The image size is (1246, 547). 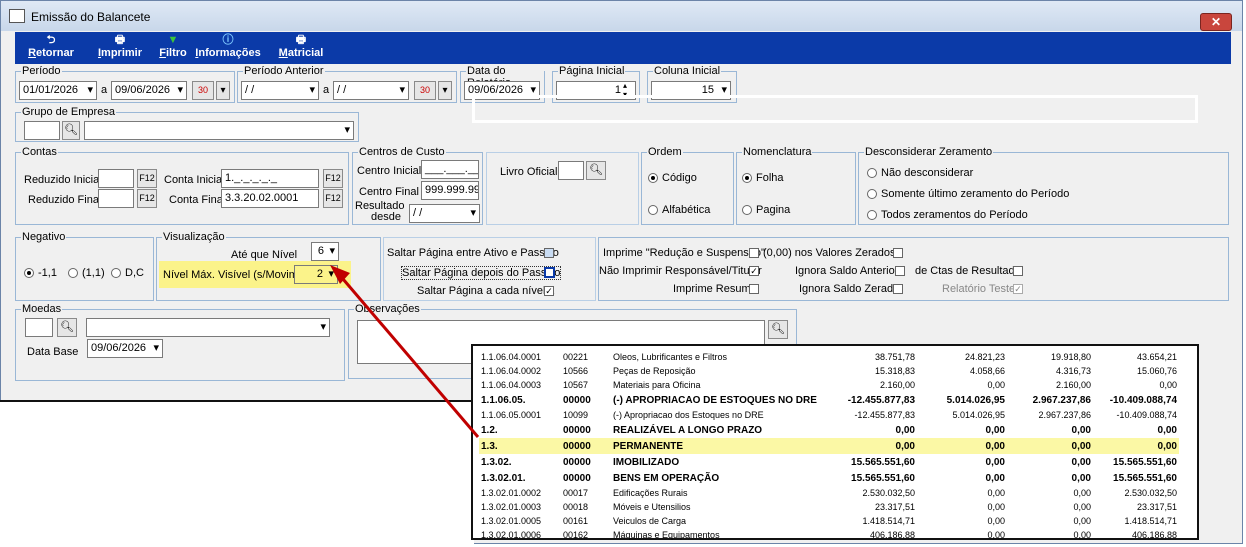 I want to click on arrow-line, so click(x=410, y=358).